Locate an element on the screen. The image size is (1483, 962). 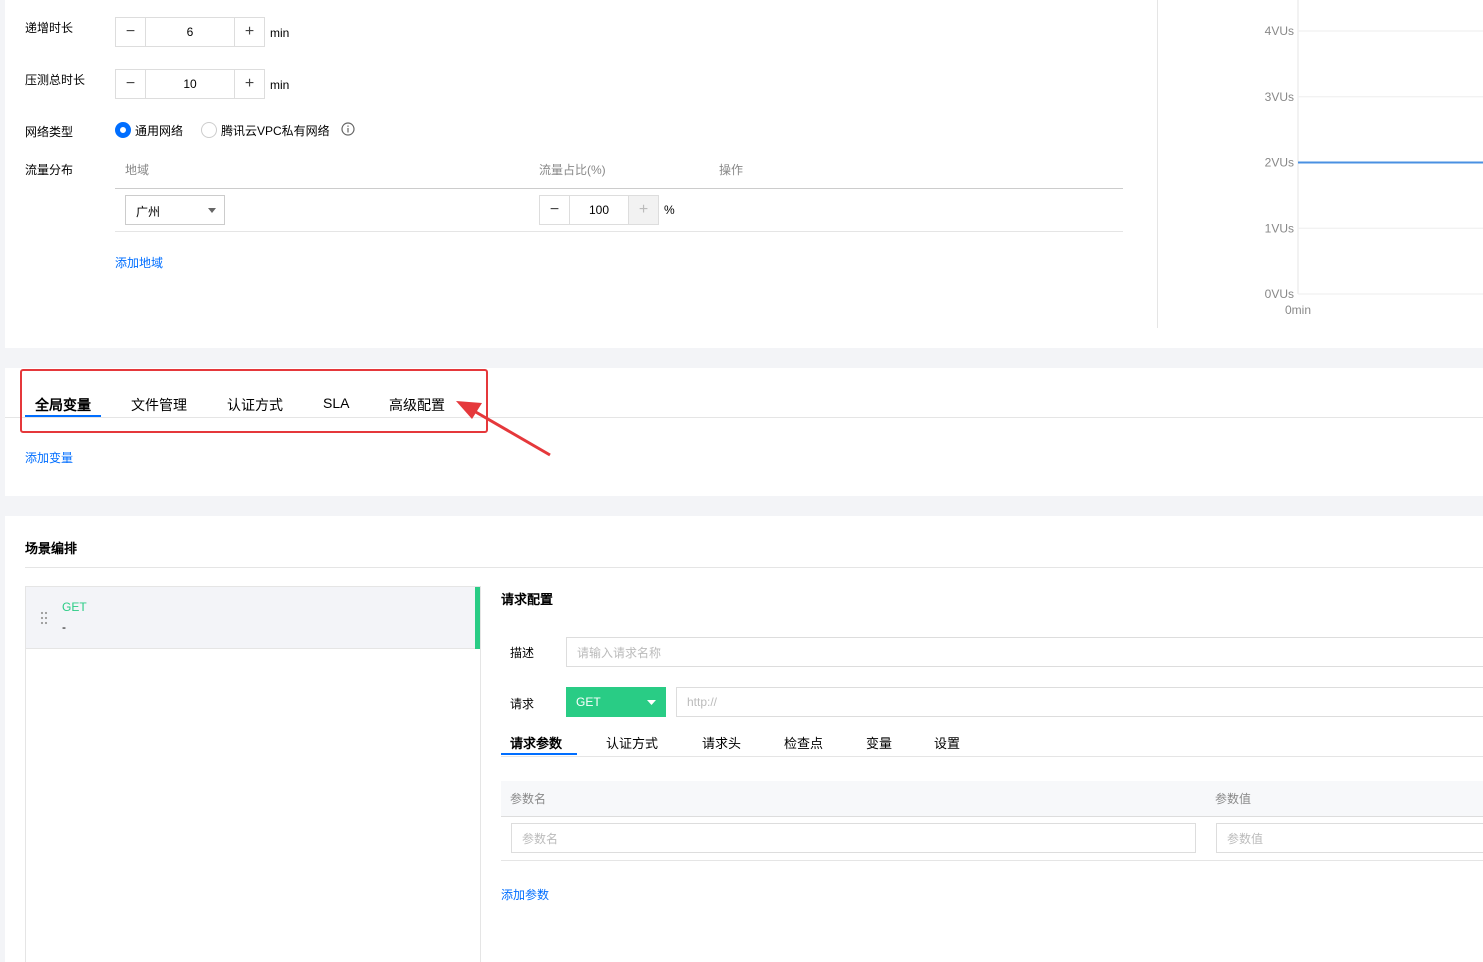
region-select: 广州 is located at coordinates (175, 210).